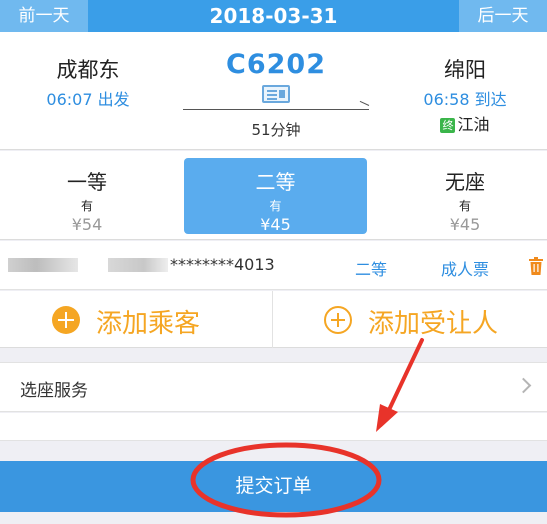  I want to click on seat-option-first-class: 一等 有 ¥54, so click(87, 196).